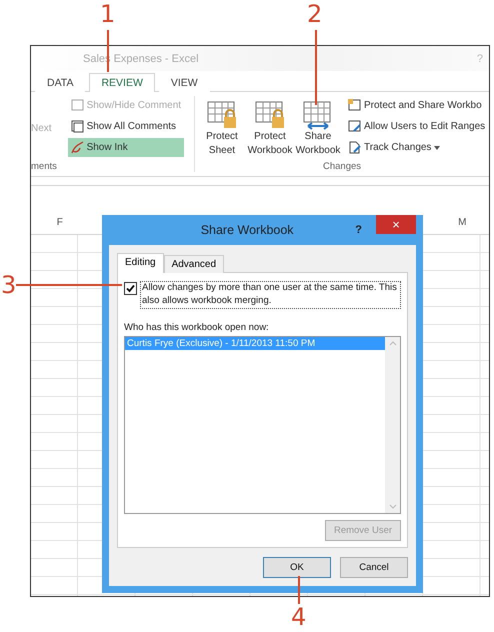 Image resolution: width=494 pixels, height=632 pixels. I want to click on dialog-button: Cancel, so click(374, 567).